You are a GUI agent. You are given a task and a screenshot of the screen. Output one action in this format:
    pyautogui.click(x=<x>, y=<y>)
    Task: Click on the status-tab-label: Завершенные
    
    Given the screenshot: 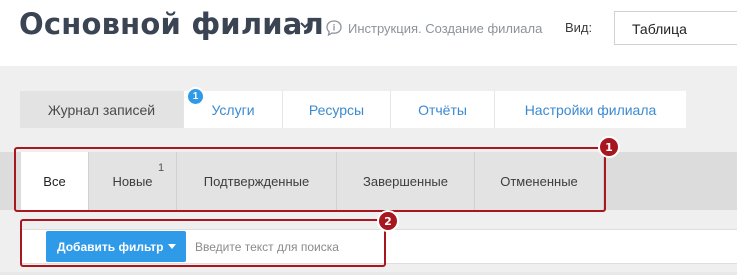 What is the action you would take?
    pyautogui.click(x=405, y=181)
    